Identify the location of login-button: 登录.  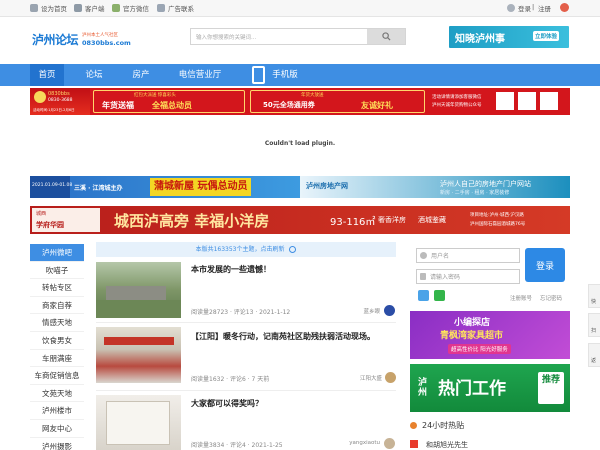
(545, 265).